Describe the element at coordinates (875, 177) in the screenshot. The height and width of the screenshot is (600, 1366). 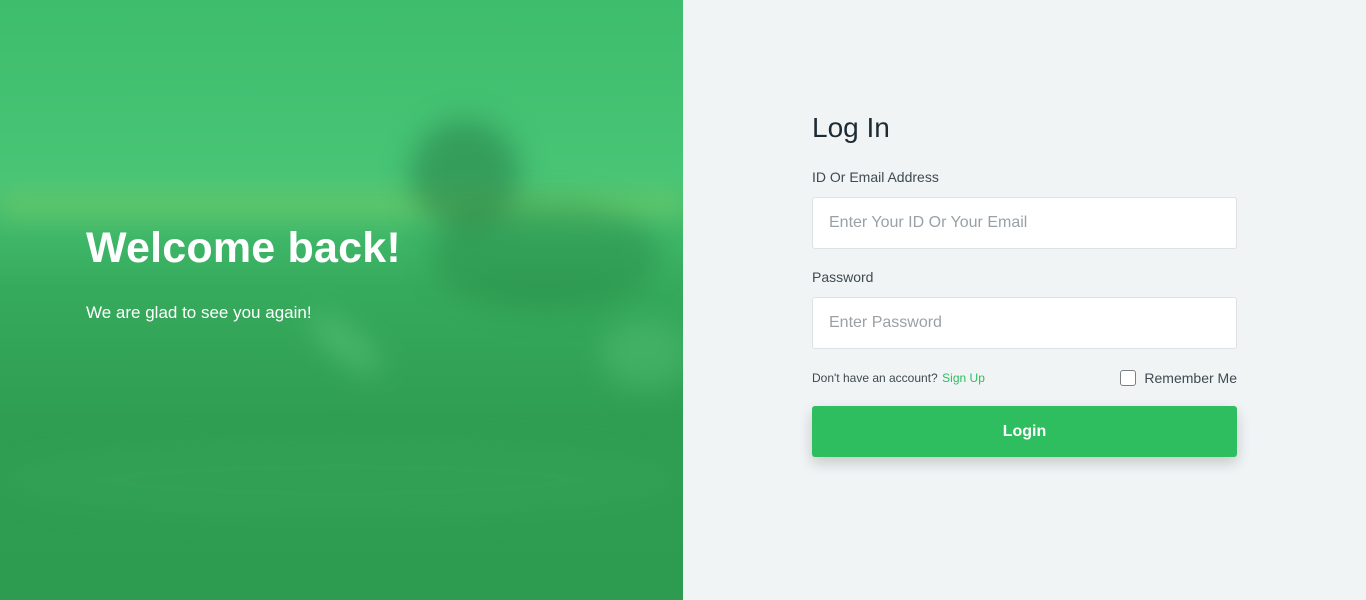
I see `id-email-label: ID Or Email Address` at that location.